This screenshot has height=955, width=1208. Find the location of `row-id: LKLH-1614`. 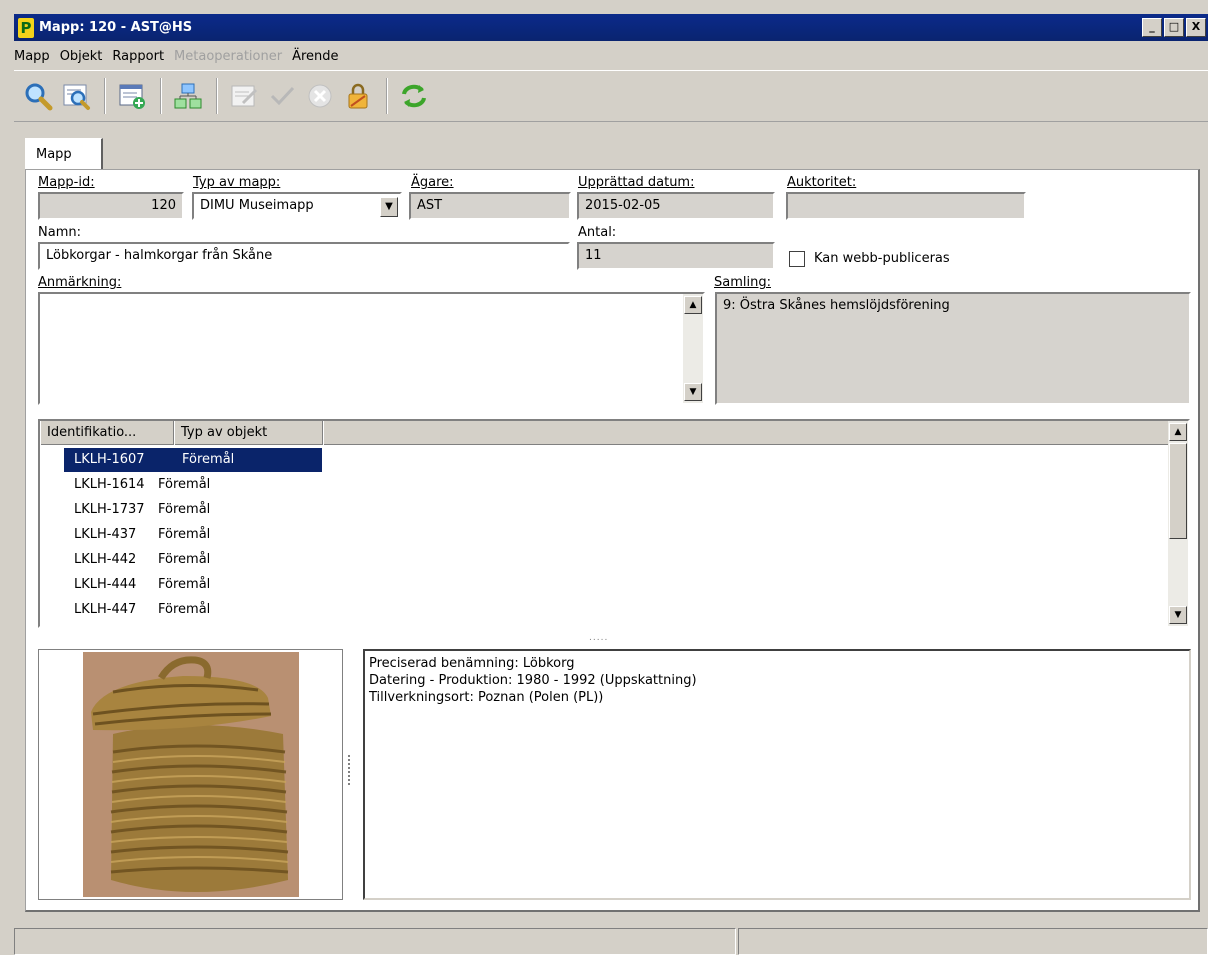

row-id: LKLH-1614 is located at coordinates (109, 484).